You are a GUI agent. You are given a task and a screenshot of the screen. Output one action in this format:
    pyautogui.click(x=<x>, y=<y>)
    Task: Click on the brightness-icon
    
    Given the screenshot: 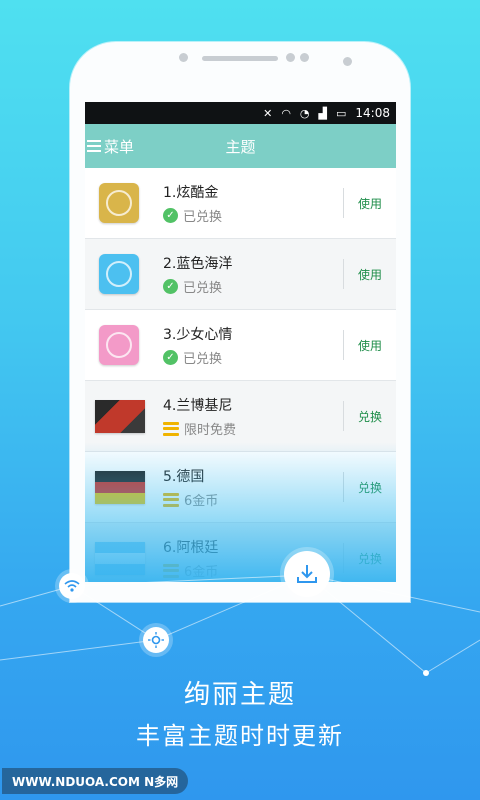 What is the action you would take?
    pyautogui.click(x=156, y=640)
    